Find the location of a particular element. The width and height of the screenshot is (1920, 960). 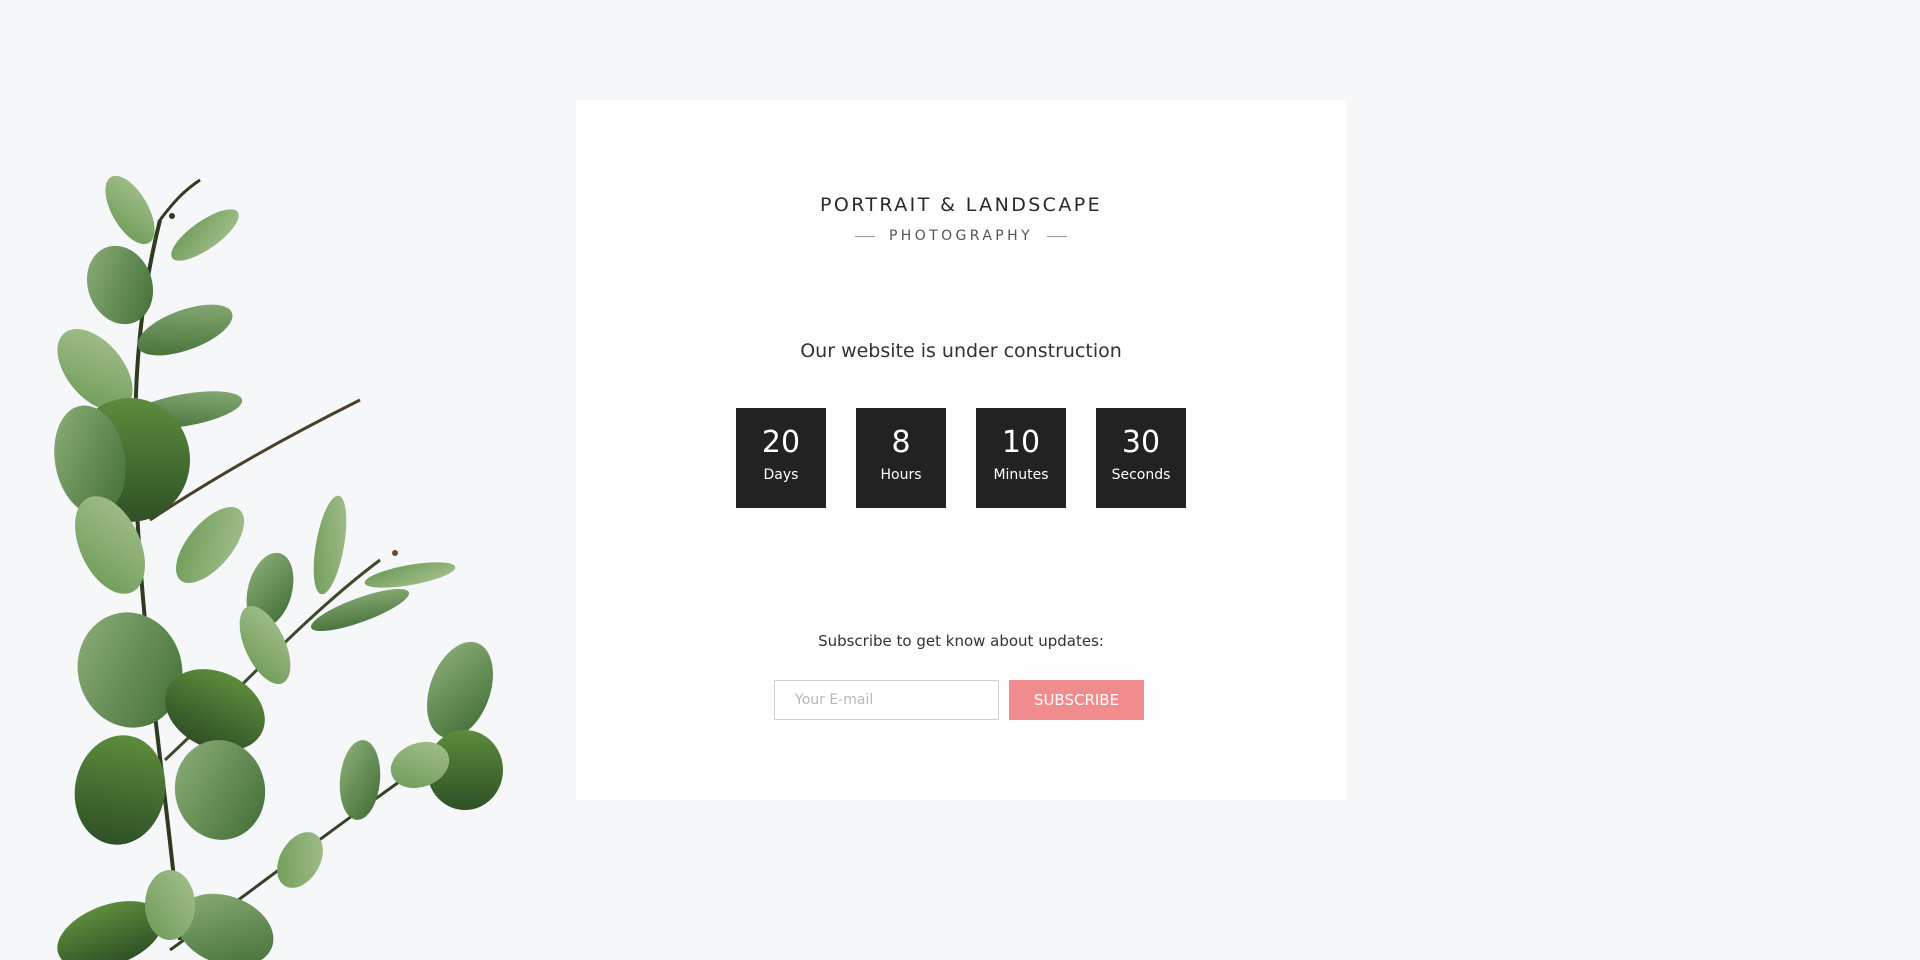

divider-right is located at coordinates (1057, 236).